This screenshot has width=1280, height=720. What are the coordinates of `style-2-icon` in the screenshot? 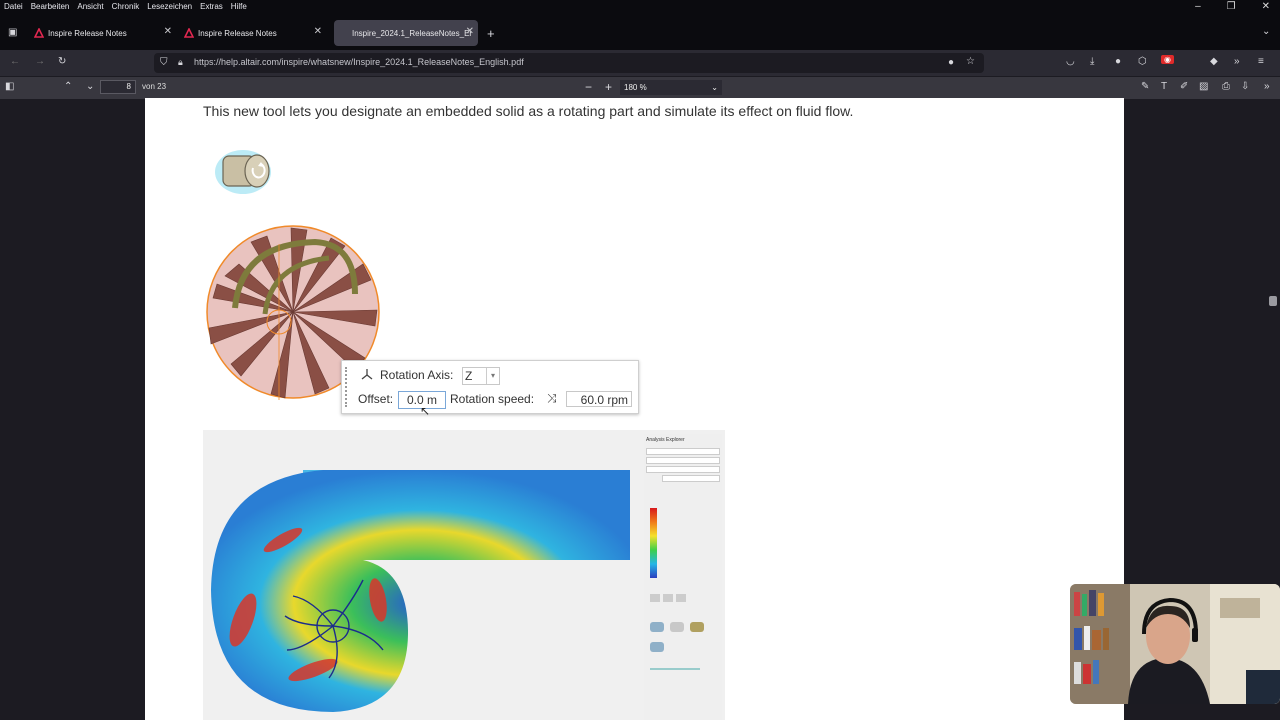 It's located at (677, 627).